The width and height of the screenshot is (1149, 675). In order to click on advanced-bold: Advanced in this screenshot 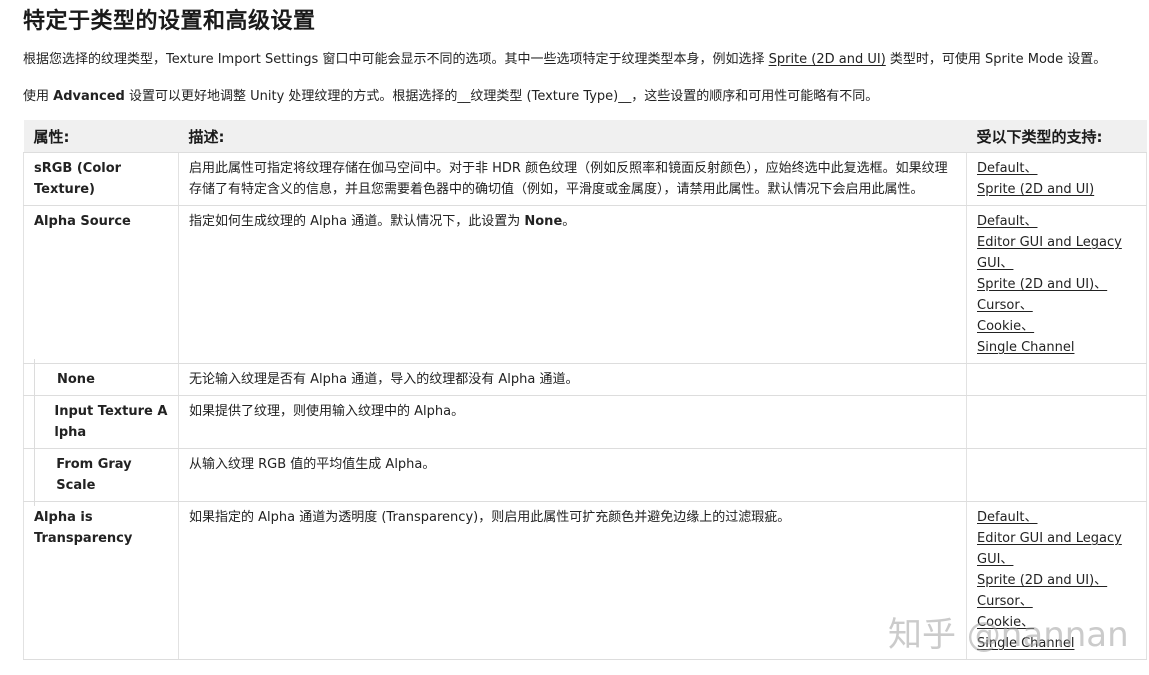, I will do `click(89, 96)`.